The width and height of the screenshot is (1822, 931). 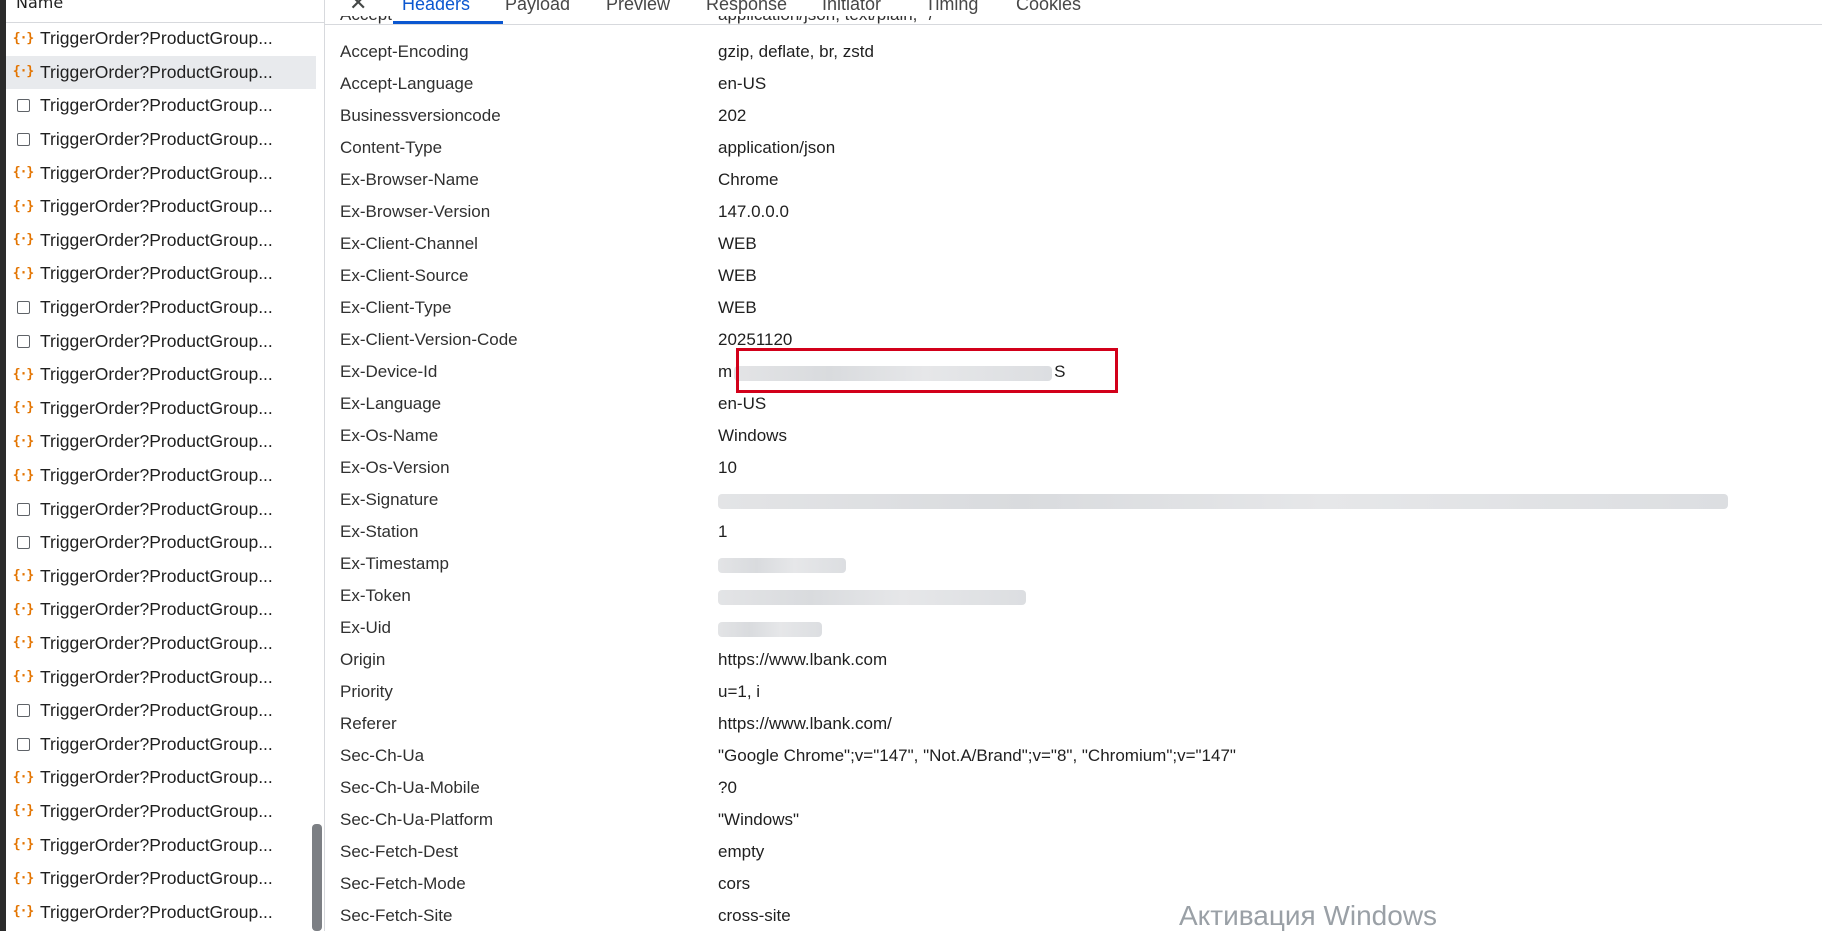 I want to click on header-name: Ex-Os-Version, so click(x=395, y=467).